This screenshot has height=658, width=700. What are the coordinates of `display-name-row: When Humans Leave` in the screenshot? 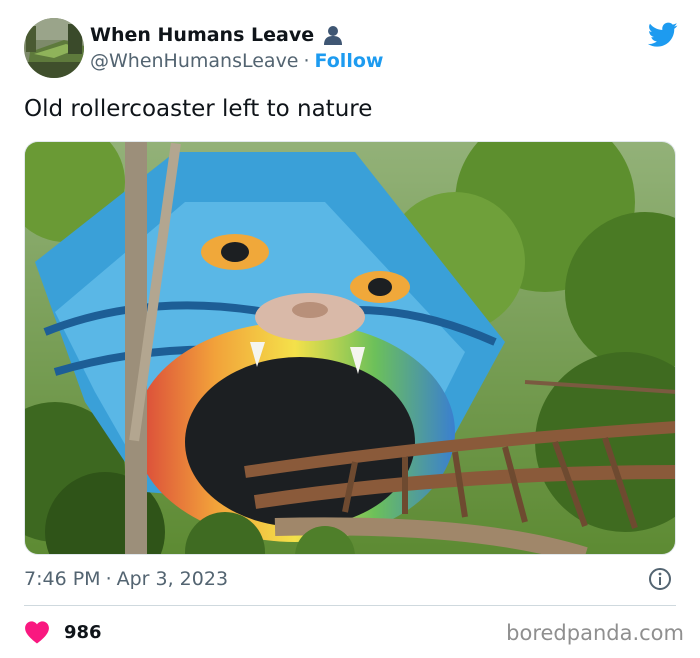 It's located at (236, 35).